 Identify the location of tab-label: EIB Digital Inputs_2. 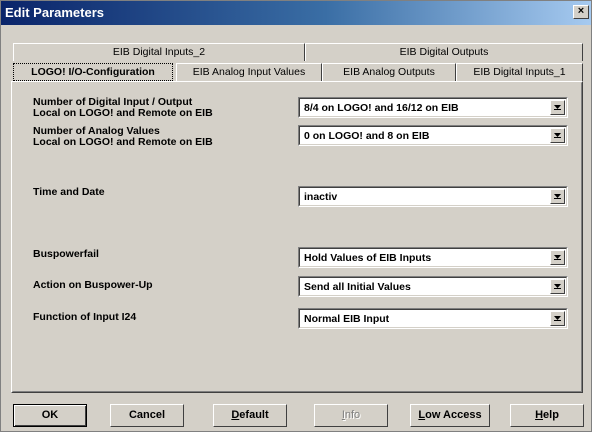
(159, 52).